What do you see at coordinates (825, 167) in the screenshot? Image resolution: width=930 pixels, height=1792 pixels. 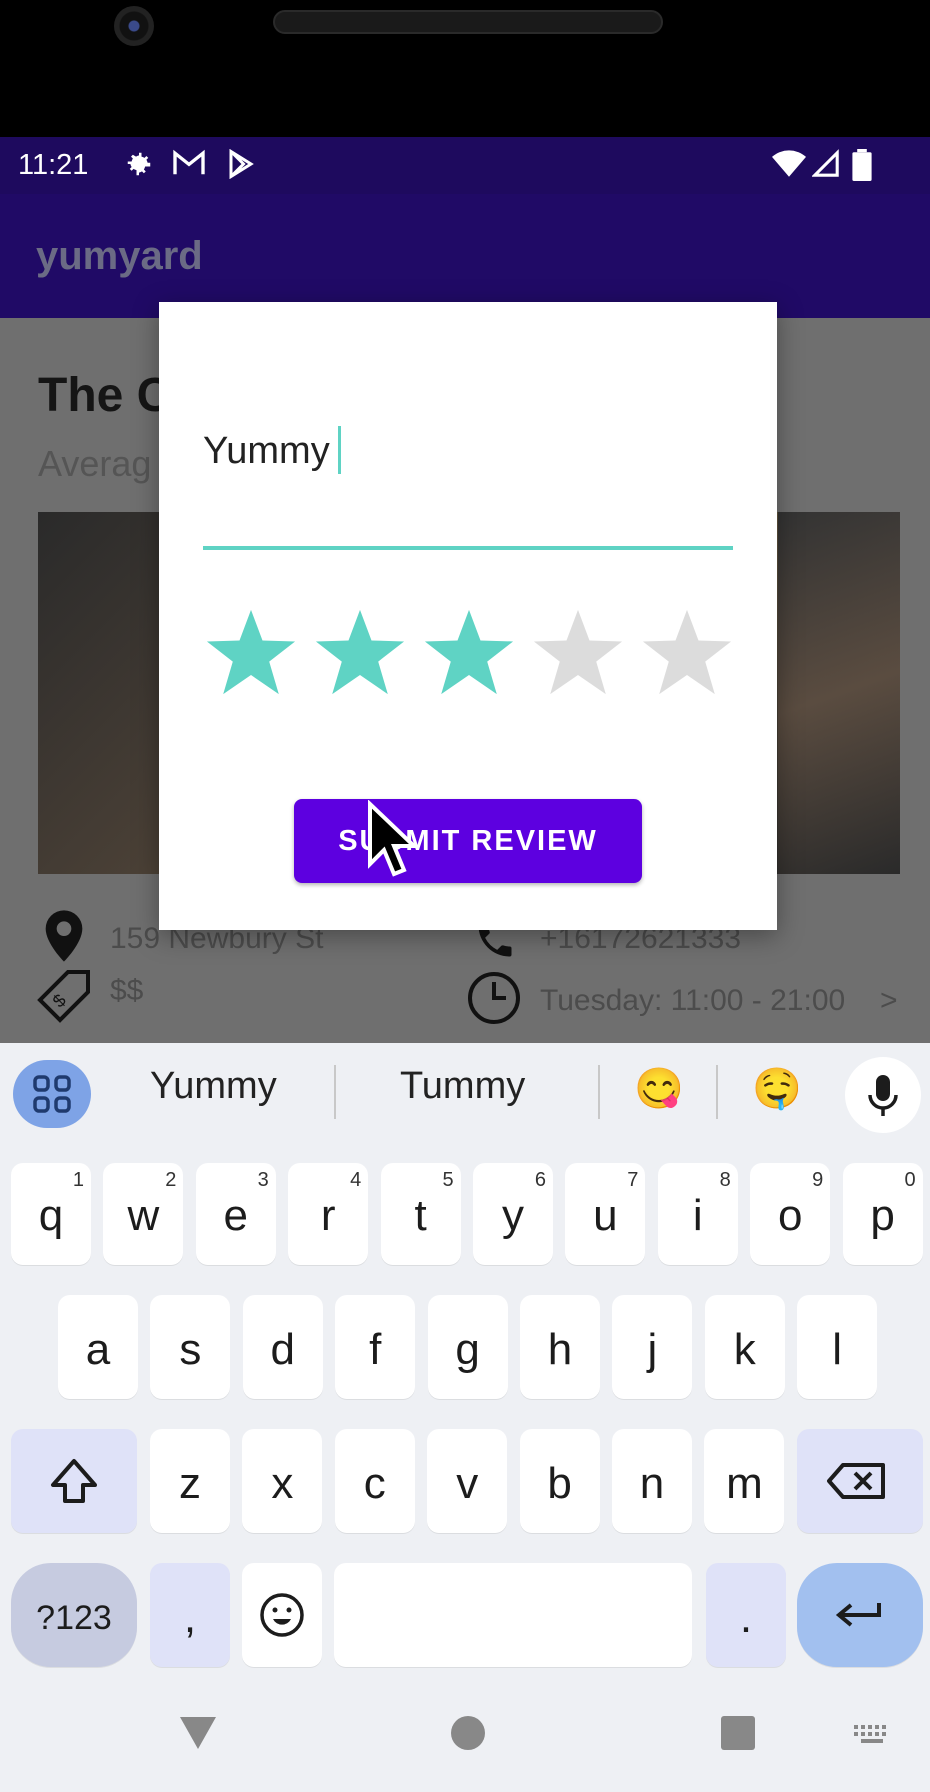 I see `signal-icon` at bounding box center [825, 167].